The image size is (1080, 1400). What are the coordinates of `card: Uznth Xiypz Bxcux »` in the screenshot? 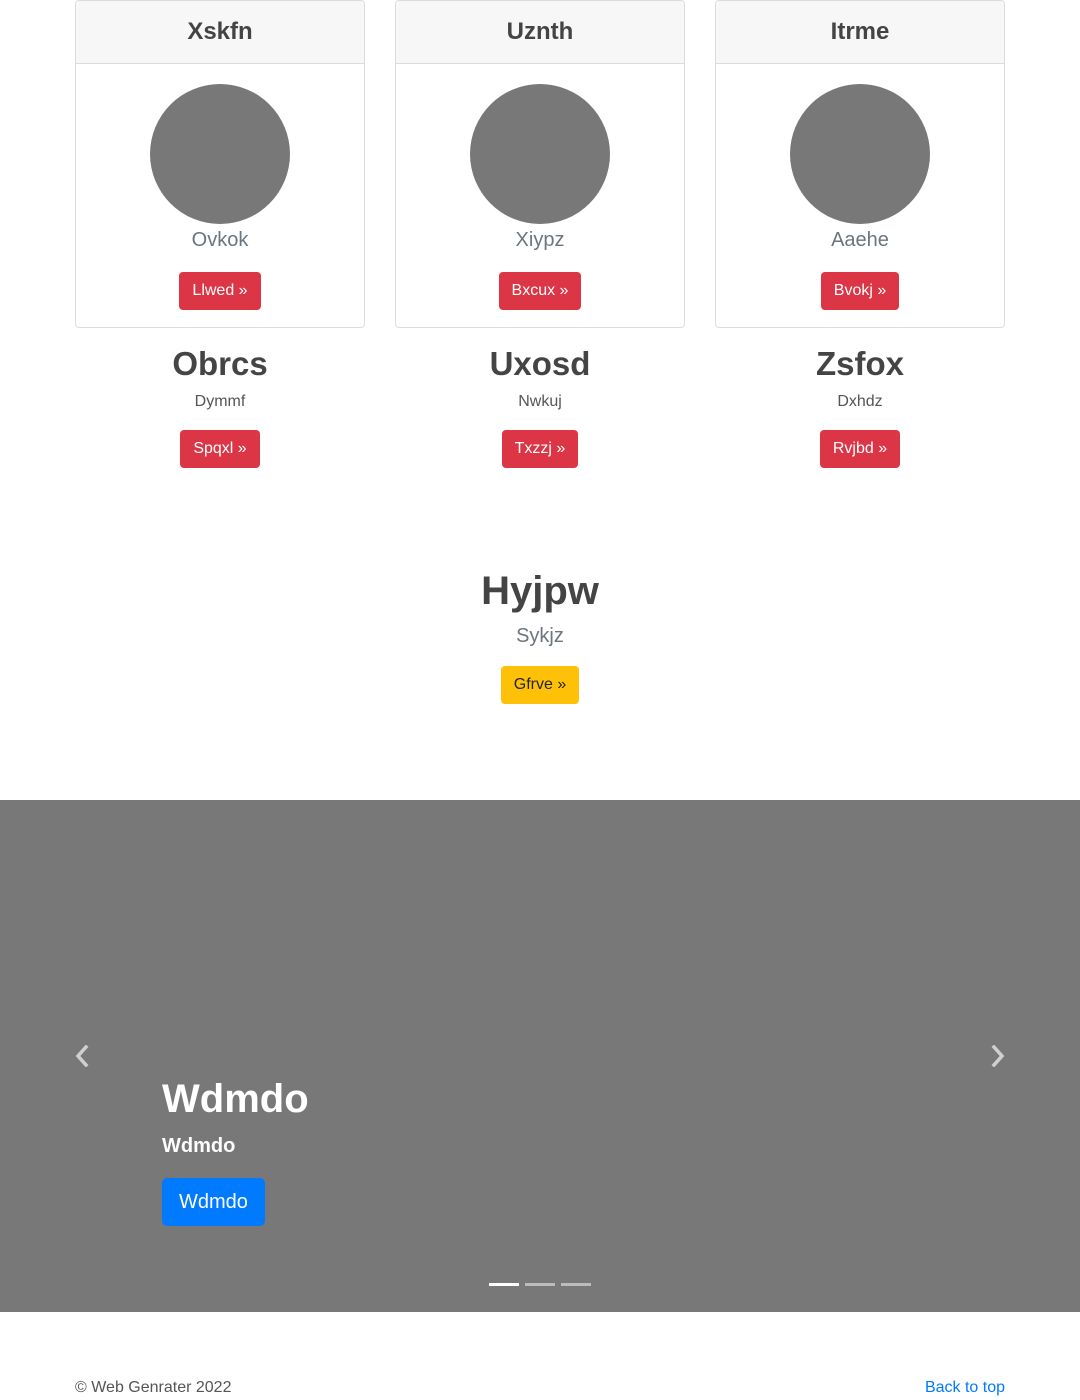 It's located at (540, 164).